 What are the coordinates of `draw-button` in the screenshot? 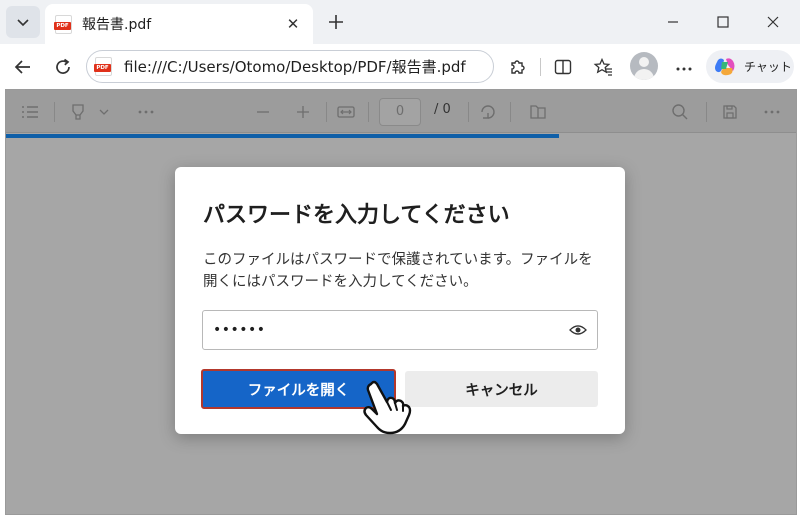 It's located at (78, 112).